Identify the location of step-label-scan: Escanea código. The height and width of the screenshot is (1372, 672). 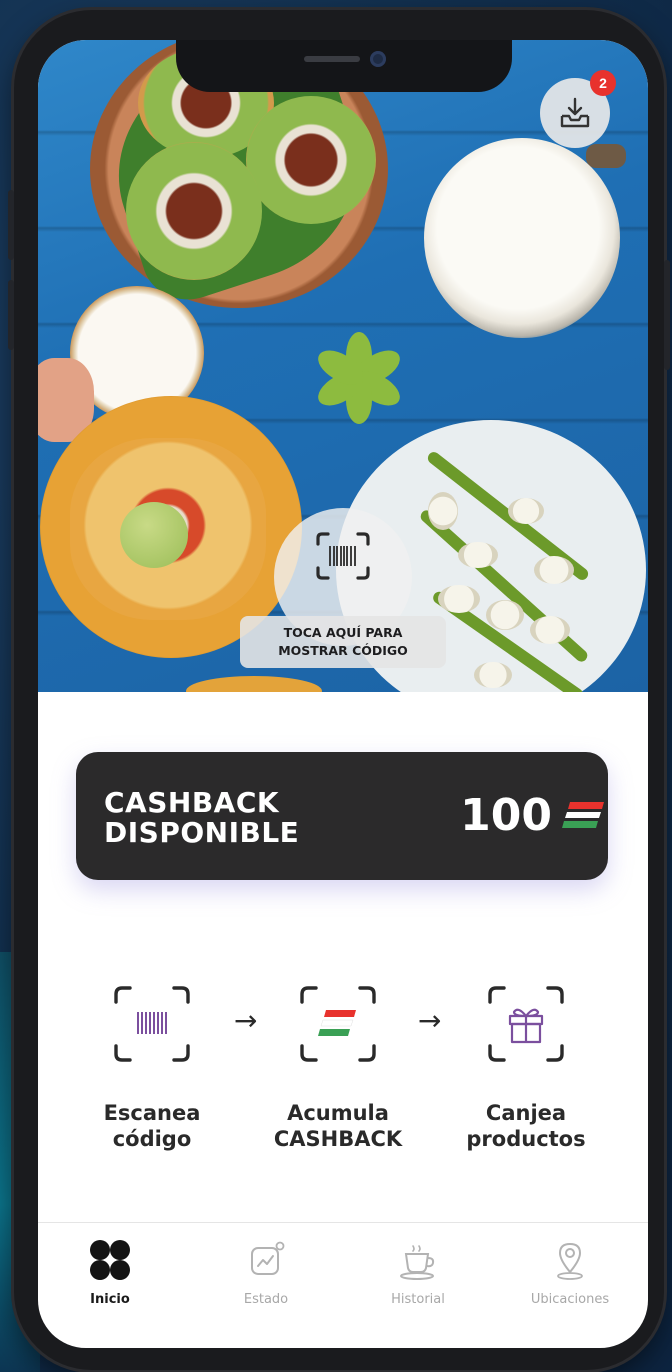
(152, 1126).